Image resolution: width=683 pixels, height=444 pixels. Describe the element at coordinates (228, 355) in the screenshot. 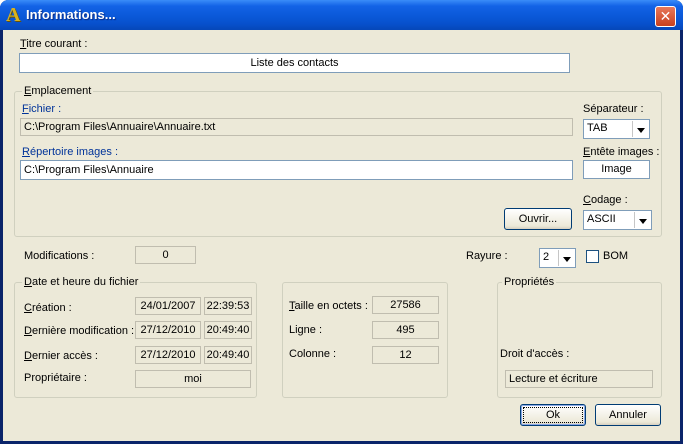

I see `acces-time: 20:49:40` at that location.